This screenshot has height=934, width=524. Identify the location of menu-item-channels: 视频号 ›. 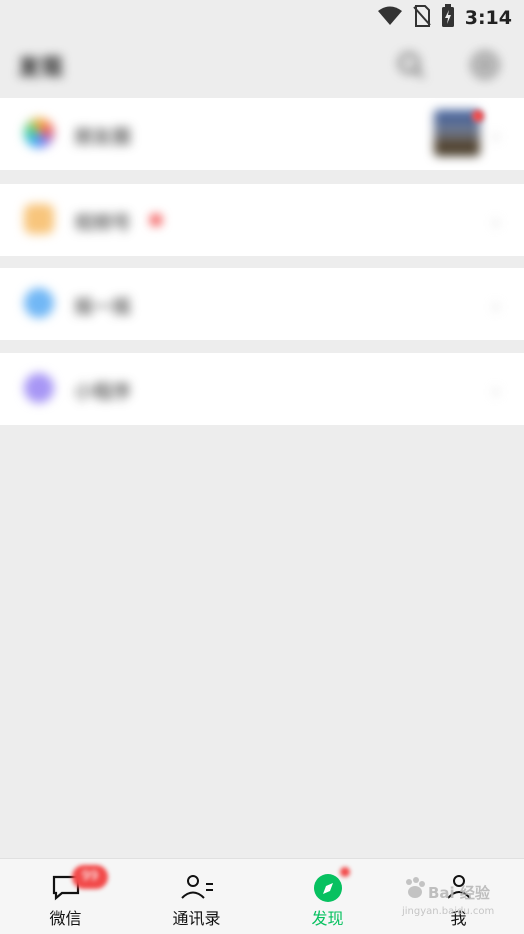
(262, 220).